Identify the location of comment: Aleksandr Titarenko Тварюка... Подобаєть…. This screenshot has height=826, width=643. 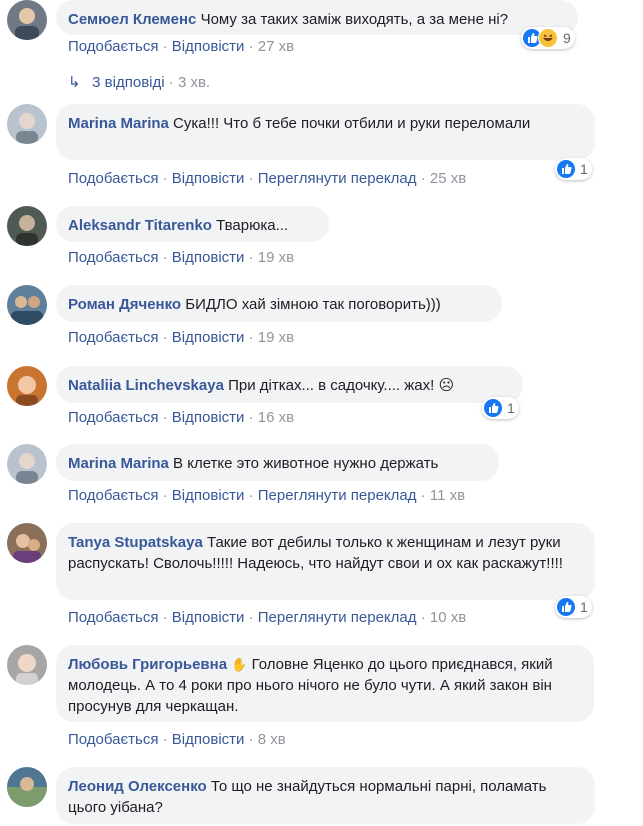
(321, 241).